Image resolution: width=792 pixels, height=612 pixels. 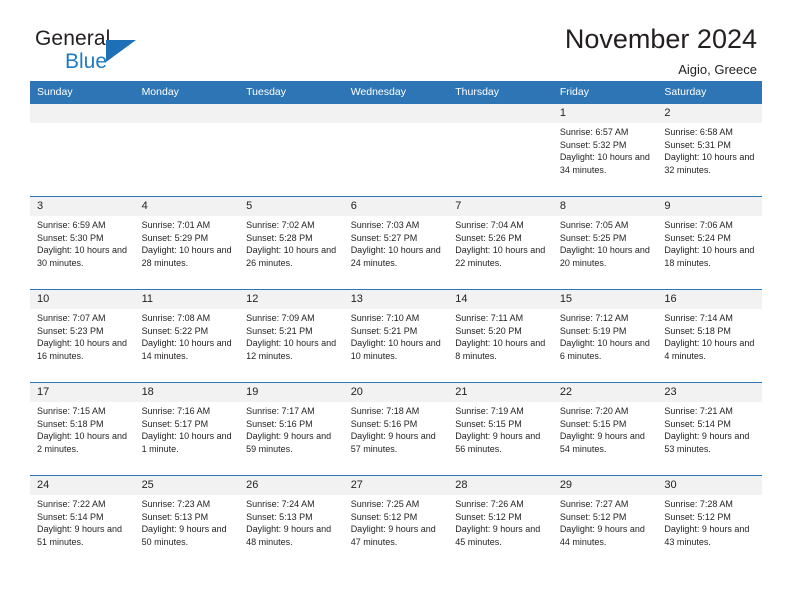 What do you see at coordinates (396, 299) in the screenshot?
I see `day-number: 13` at bounding box center [396, 299].